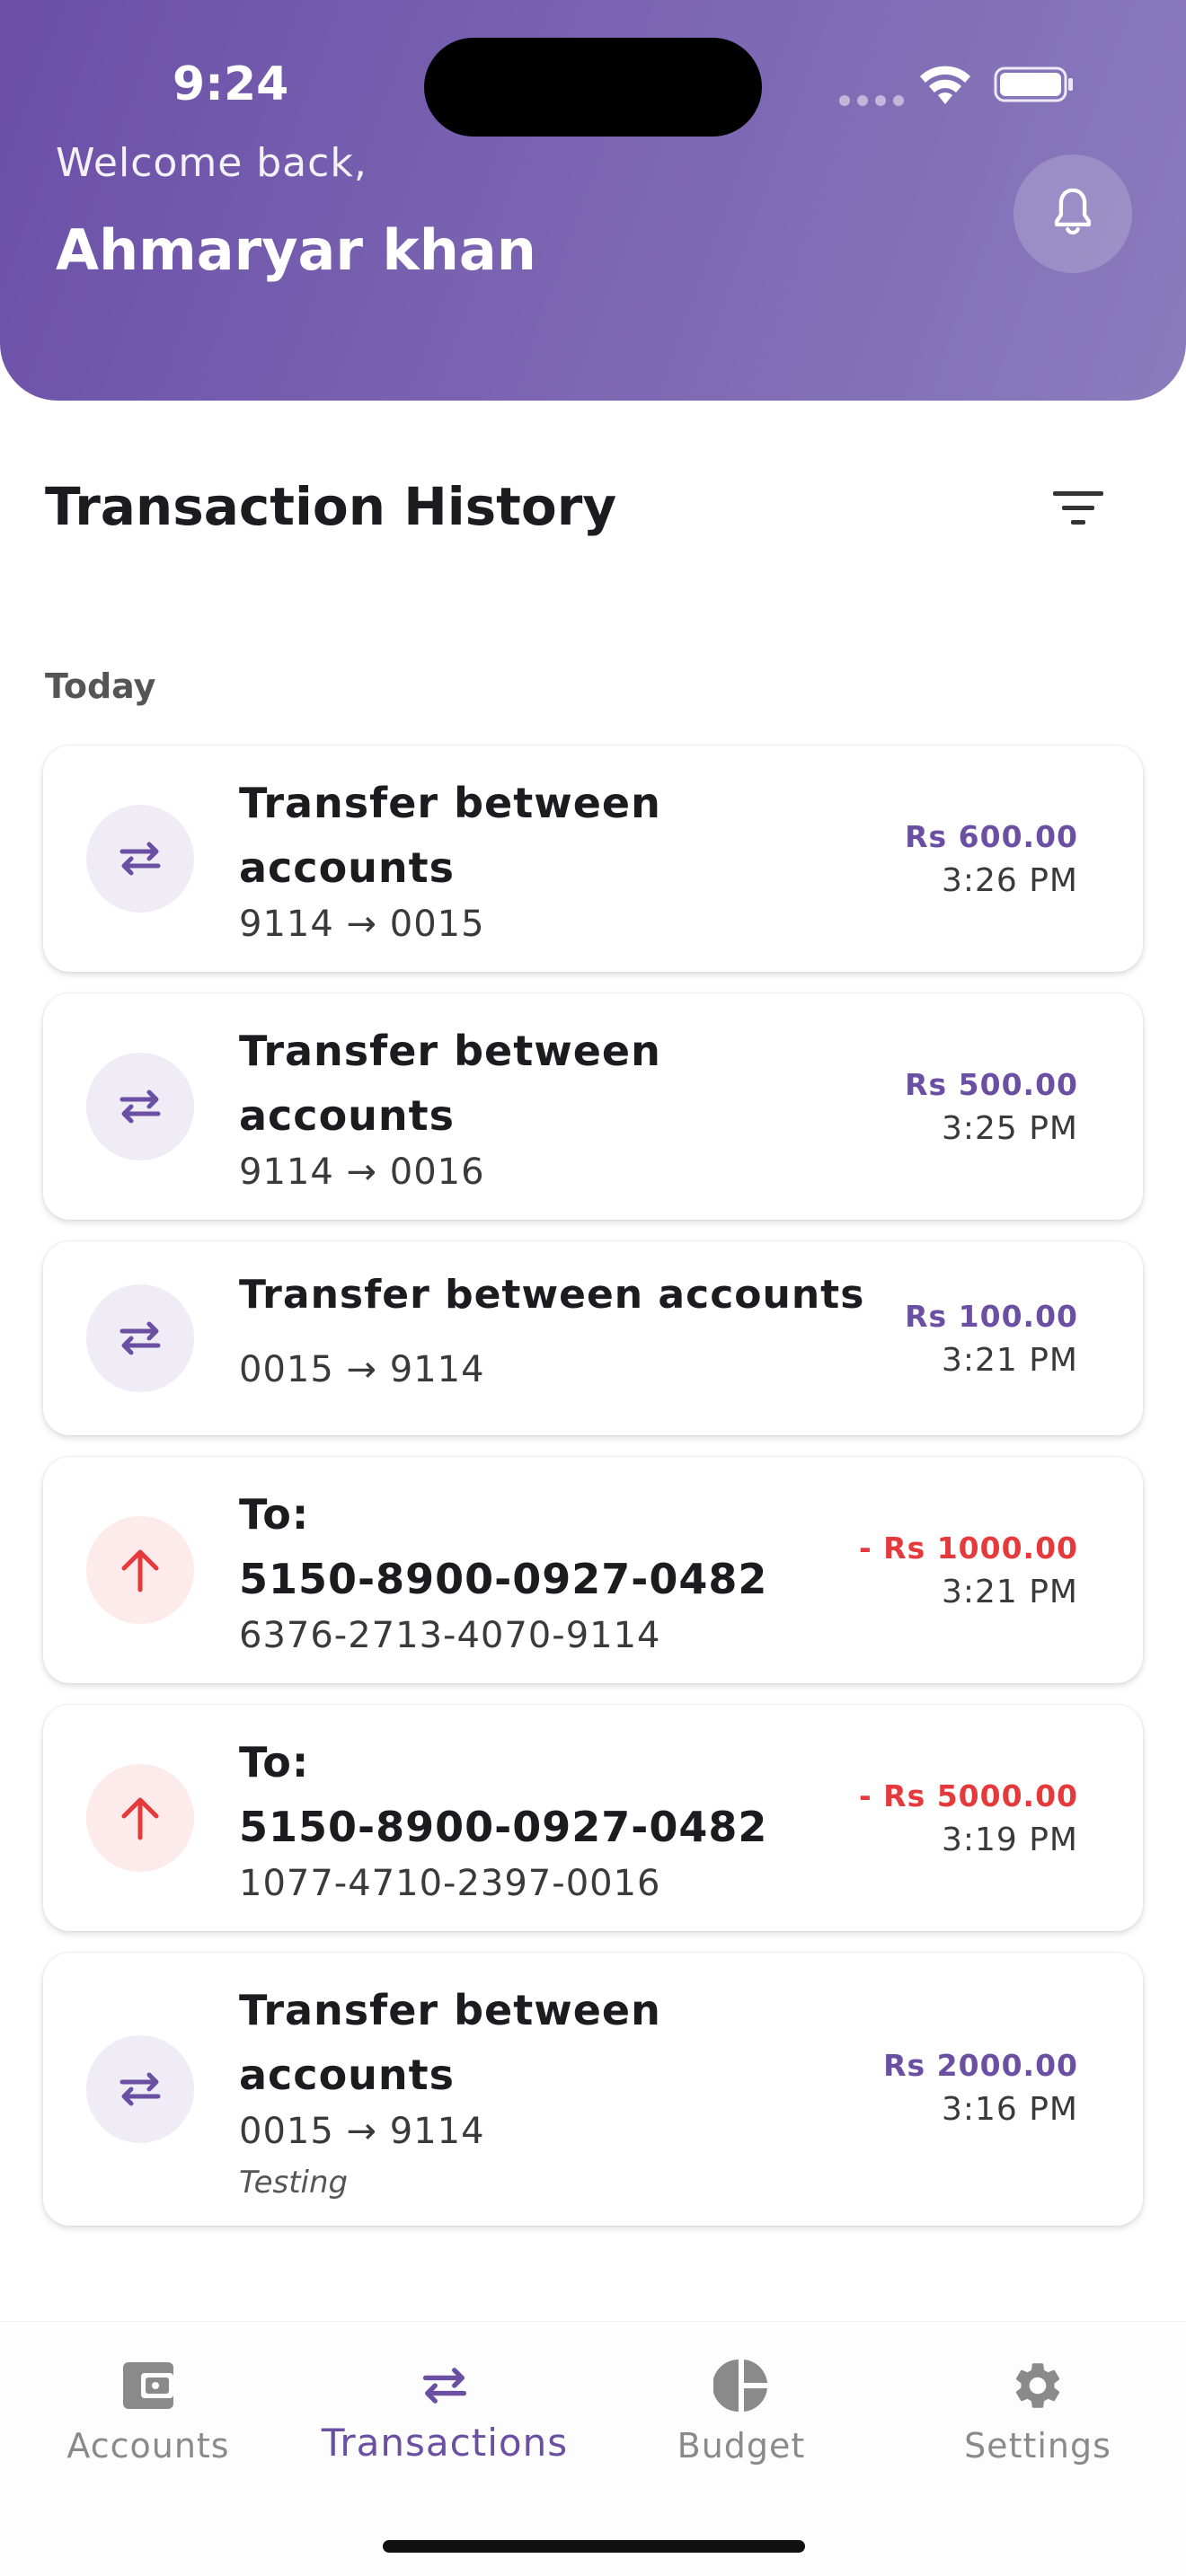  What do you see at coordinates (968, 1548) in the screenshot?
I see `transaction-amount: - Rs 1000.00` at bounding box center [968, 1548].